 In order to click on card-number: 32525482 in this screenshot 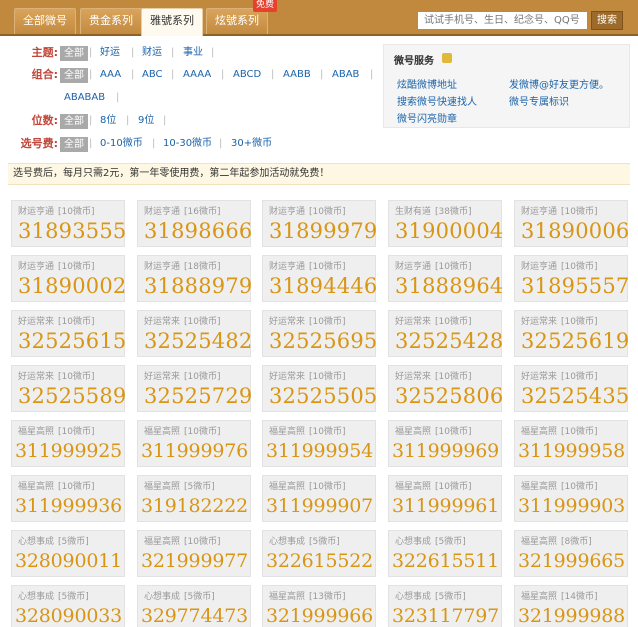, I will do `click(198, 341)`.